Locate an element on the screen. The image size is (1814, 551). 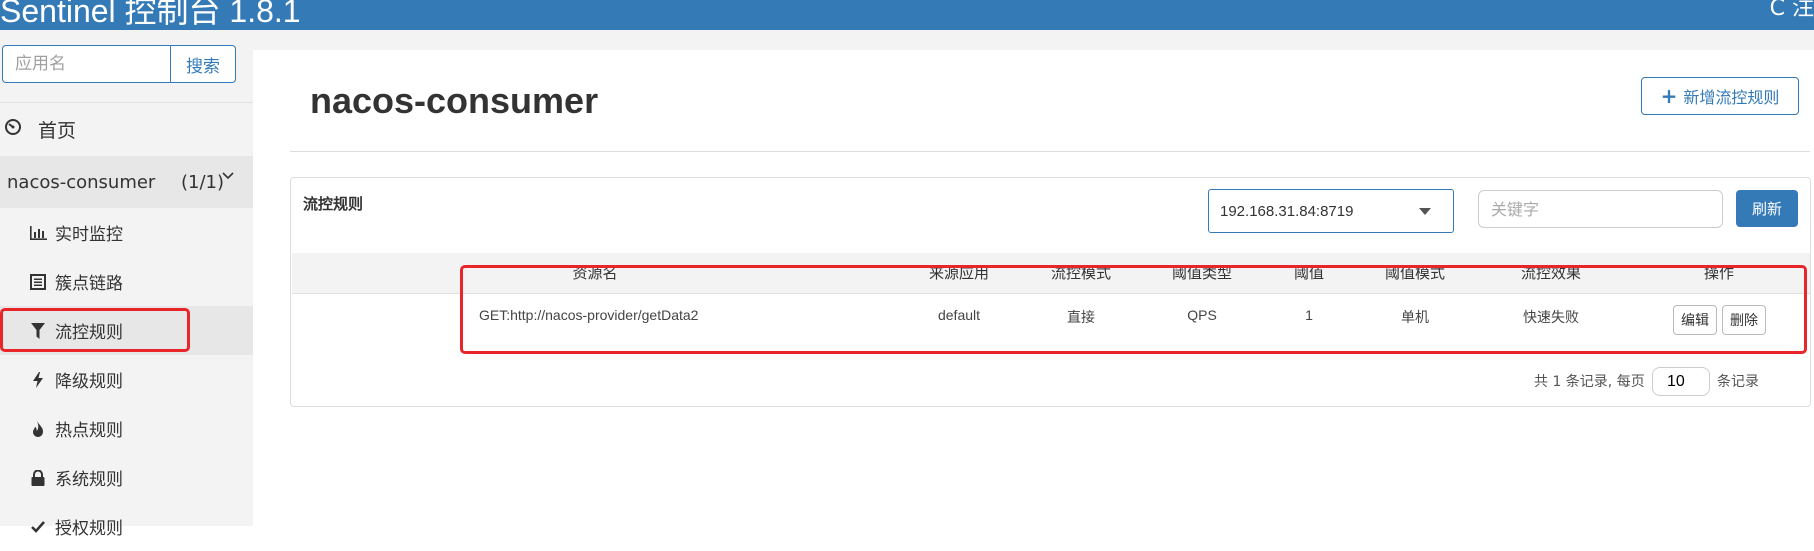
bar-chart-icon is located at coordinates (38, 232).